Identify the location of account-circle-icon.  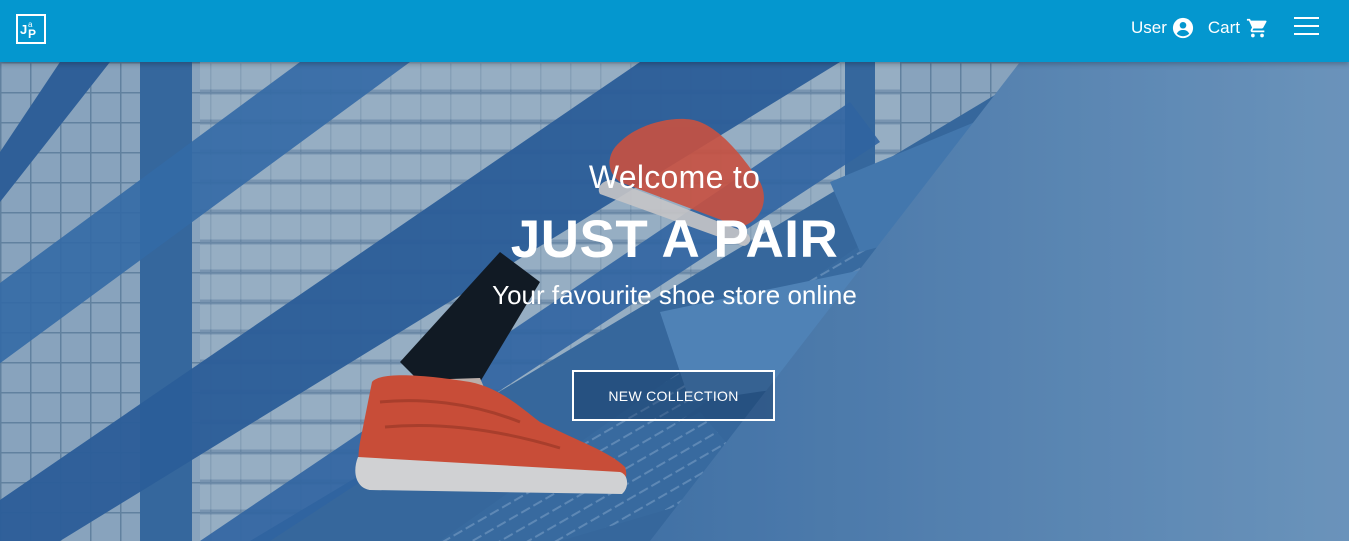
(1183, 28).